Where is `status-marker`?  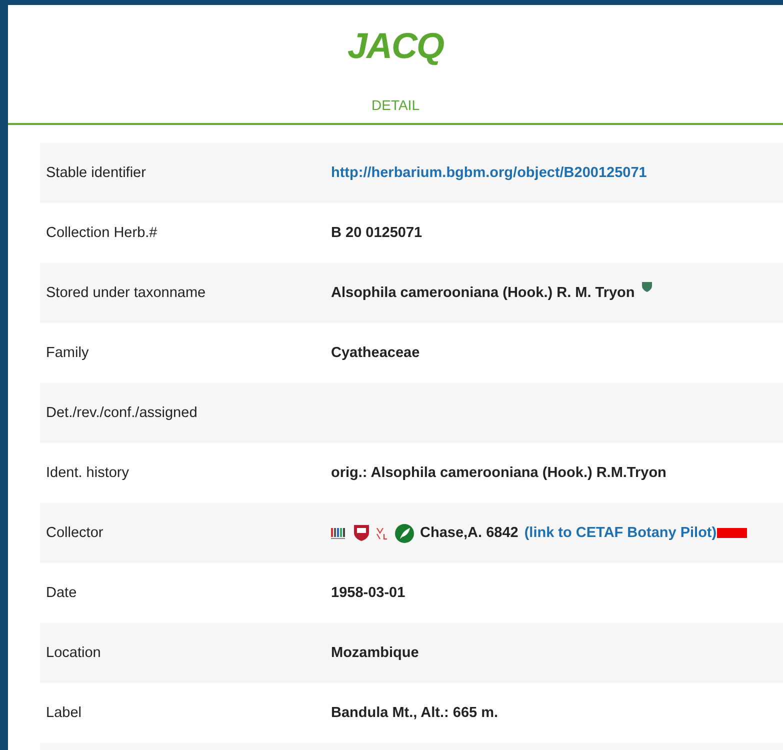 status-marker is located at coordinates (731, 533).